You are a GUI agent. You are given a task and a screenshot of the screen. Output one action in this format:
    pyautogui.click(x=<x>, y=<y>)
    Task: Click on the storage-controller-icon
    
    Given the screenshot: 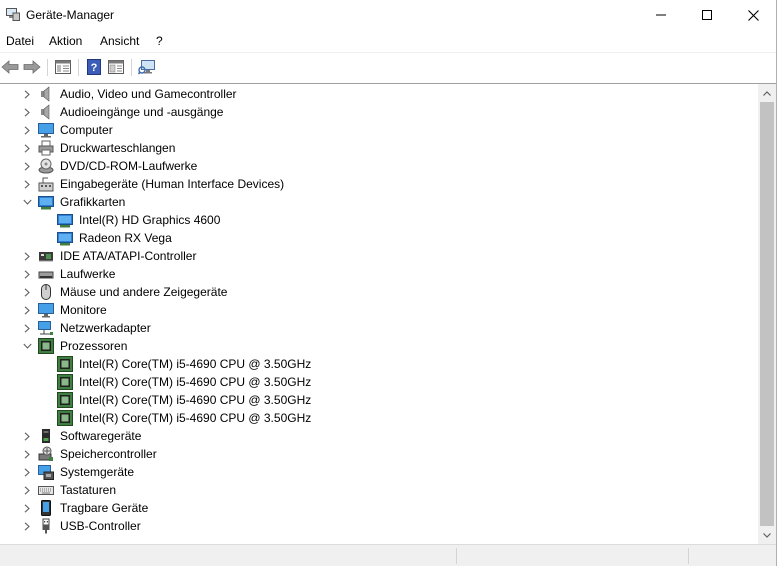 What is the action you would take?
    pyautogui.click(x=46, y=454)
    